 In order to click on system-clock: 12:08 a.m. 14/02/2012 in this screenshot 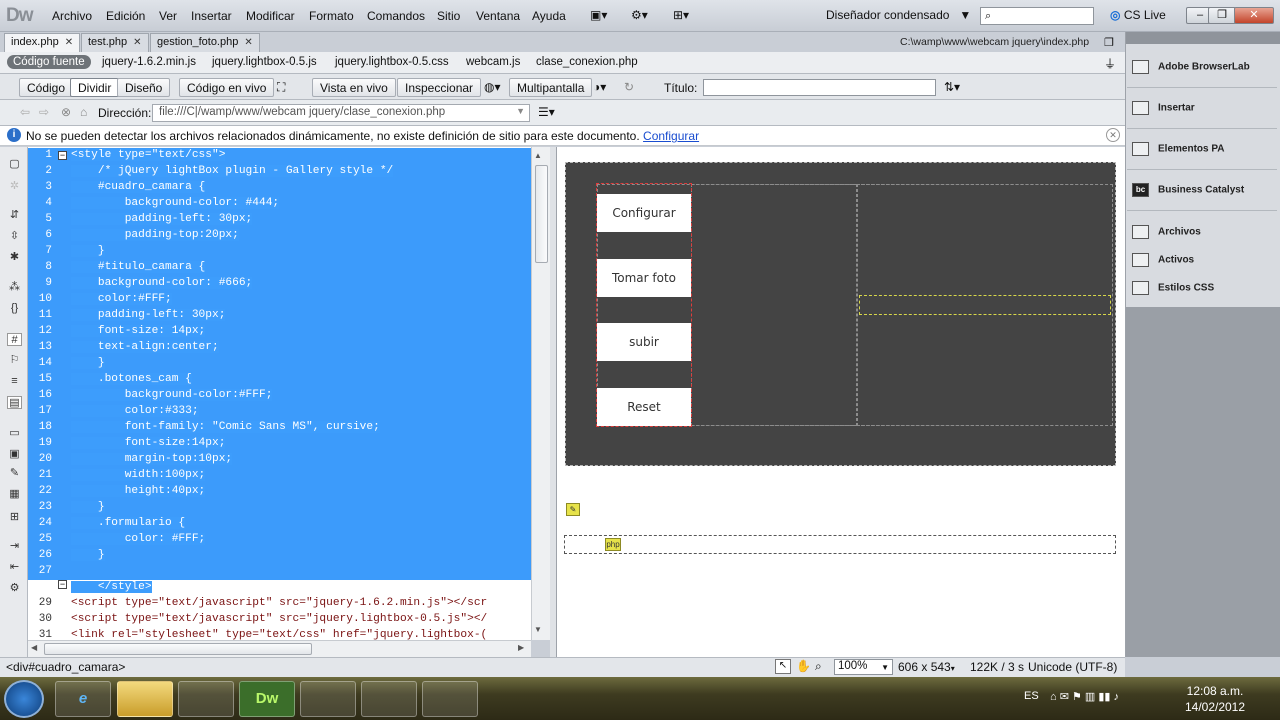, I will do `click(1215, 699)`.